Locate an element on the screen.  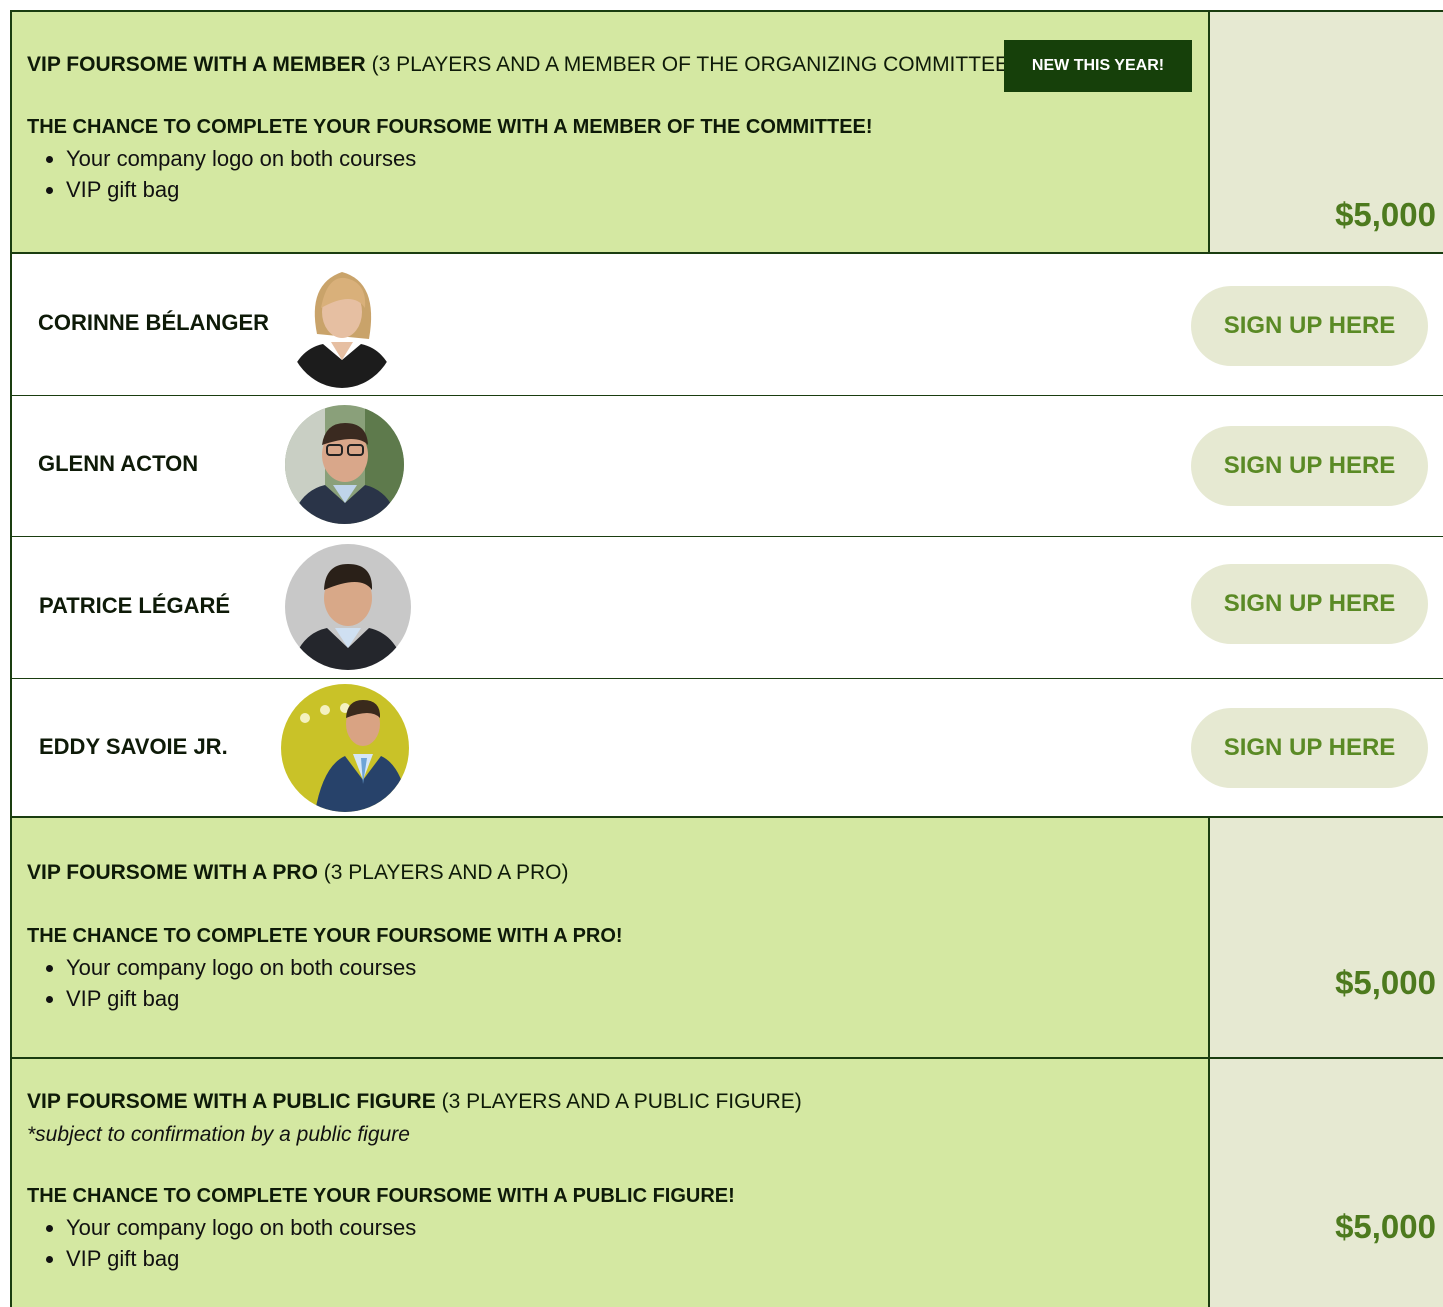
member-name-corinne: CORINNE BÉLANGER is located at coordinates (154, 322).